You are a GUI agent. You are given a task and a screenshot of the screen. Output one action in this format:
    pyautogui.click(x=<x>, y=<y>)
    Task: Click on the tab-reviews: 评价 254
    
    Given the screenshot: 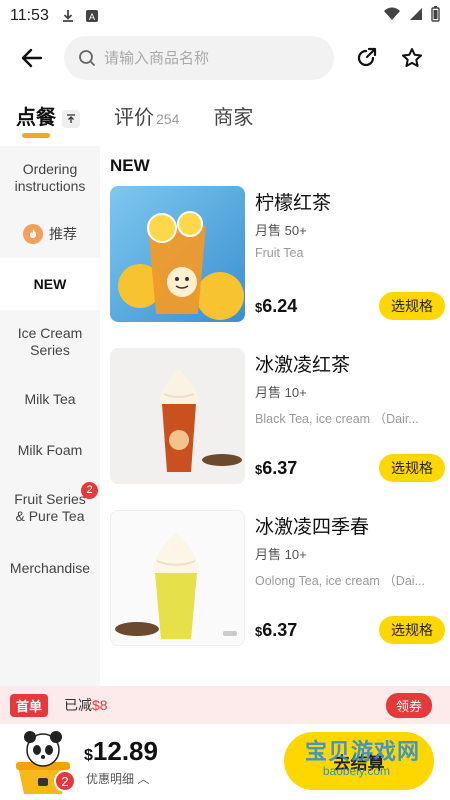 What is the action you would take?
    pyautogui.click(x=146, y=120)
    